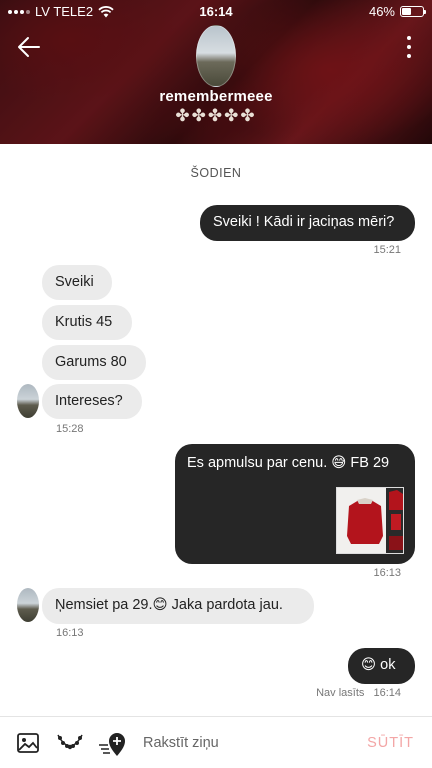 The width and height of the screenshot is (432, 768). What do you see at coordinates (387, 693) in the screenshot?
I see `message-time: 16:14` at bounding box center [387, 693].